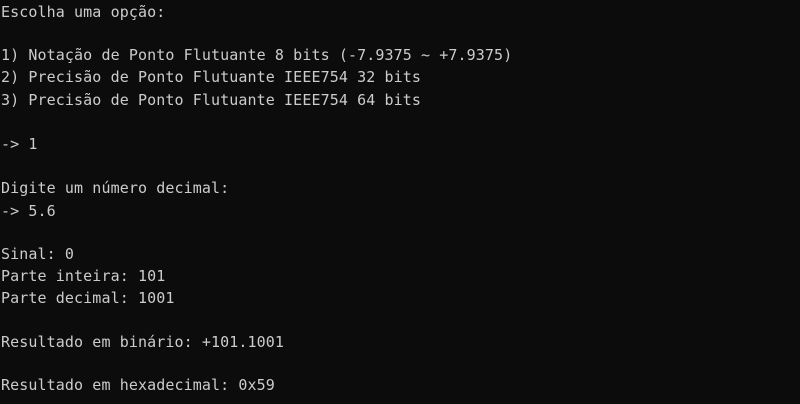  What do you see at coordinates (19, 144) in the screenshot?
I see `option-input-line: -> 1` at bounding box center [19, 144].